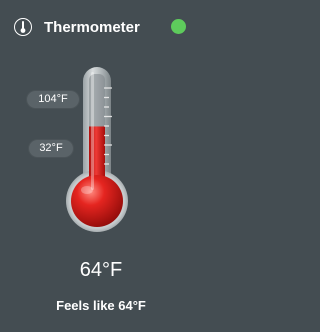  I want to click on status-indicator, so click(178, 26).